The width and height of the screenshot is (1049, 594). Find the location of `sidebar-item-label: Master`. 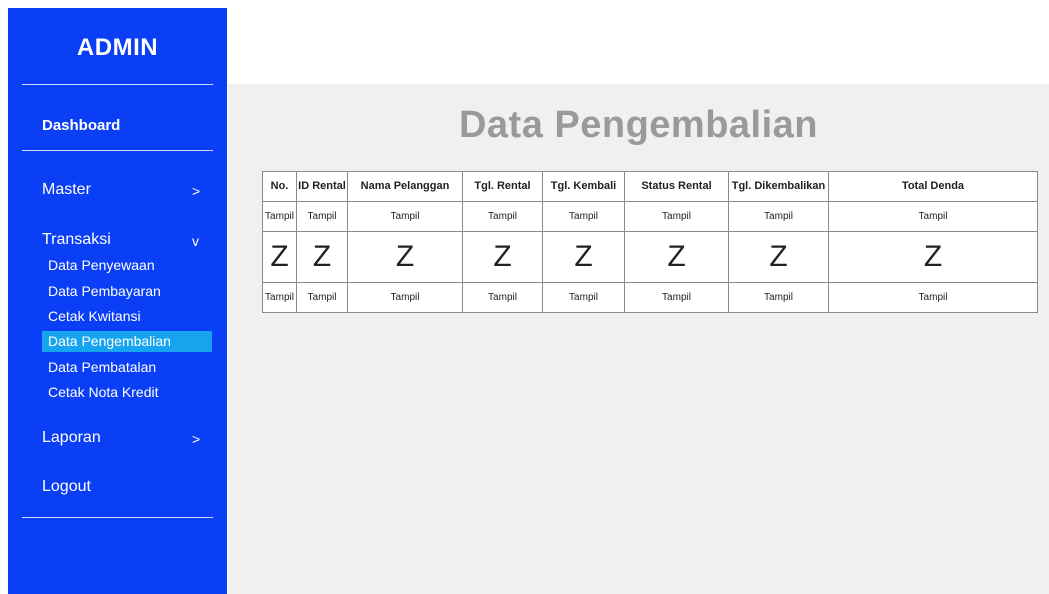

sidebar-item-label: Master is located at coordinates (66, 189).